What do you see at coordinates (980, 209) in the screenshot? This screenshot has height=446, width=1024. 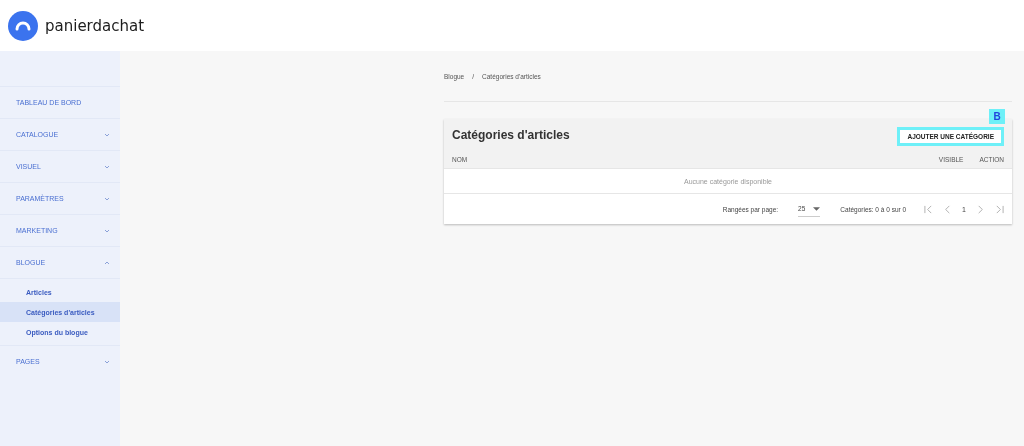 I see `next-page-icon` at bounding box center [980, 209].